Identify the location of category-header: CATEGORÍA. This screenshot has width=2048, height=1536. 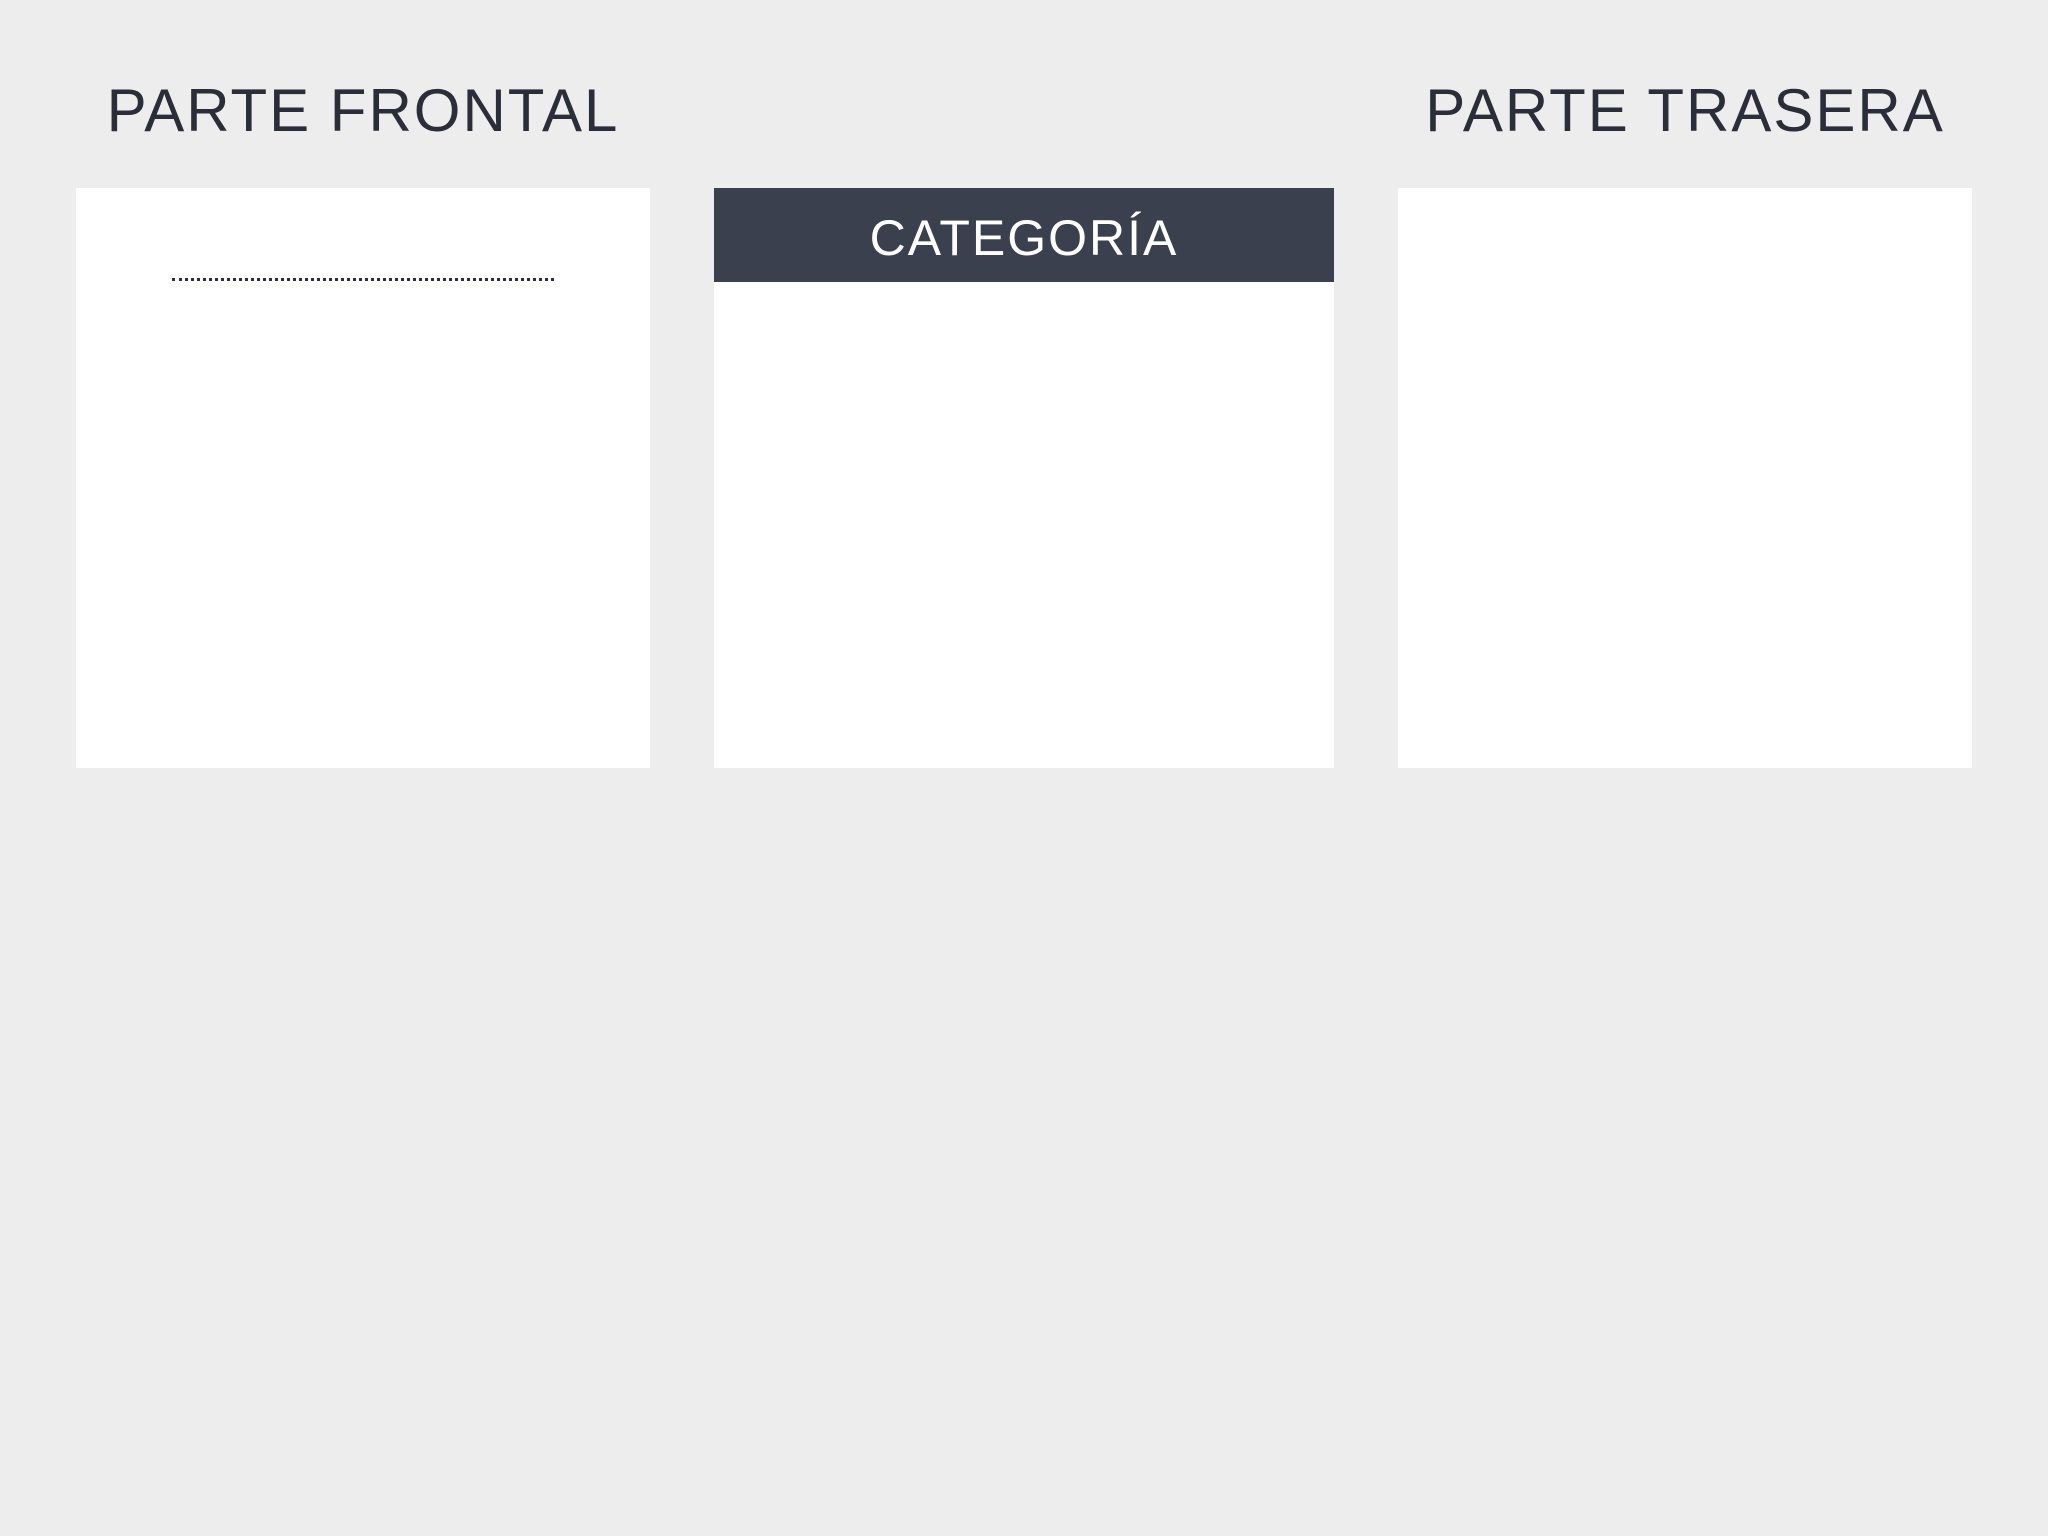
(1024, 235).